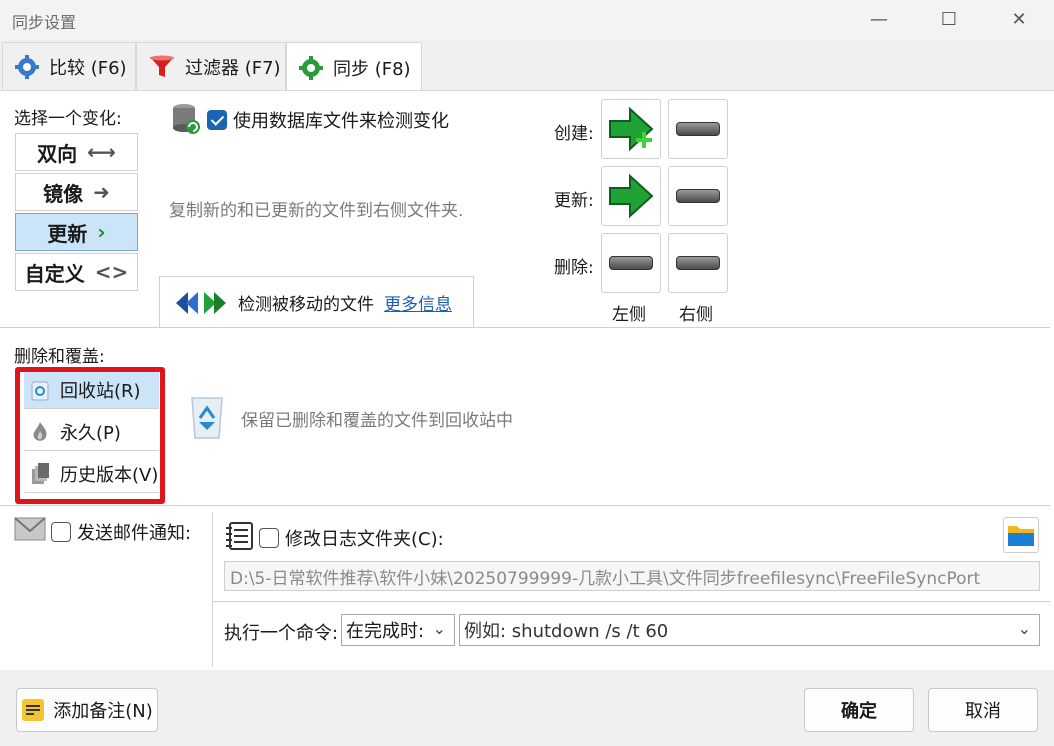 The image size is (1054, 746). What do you see at coordinates (377, 421) in the screenshot?
I see `deletion-description: 保留已删除和覆盖的文件到回收站中` at bounding box center [377, 421].